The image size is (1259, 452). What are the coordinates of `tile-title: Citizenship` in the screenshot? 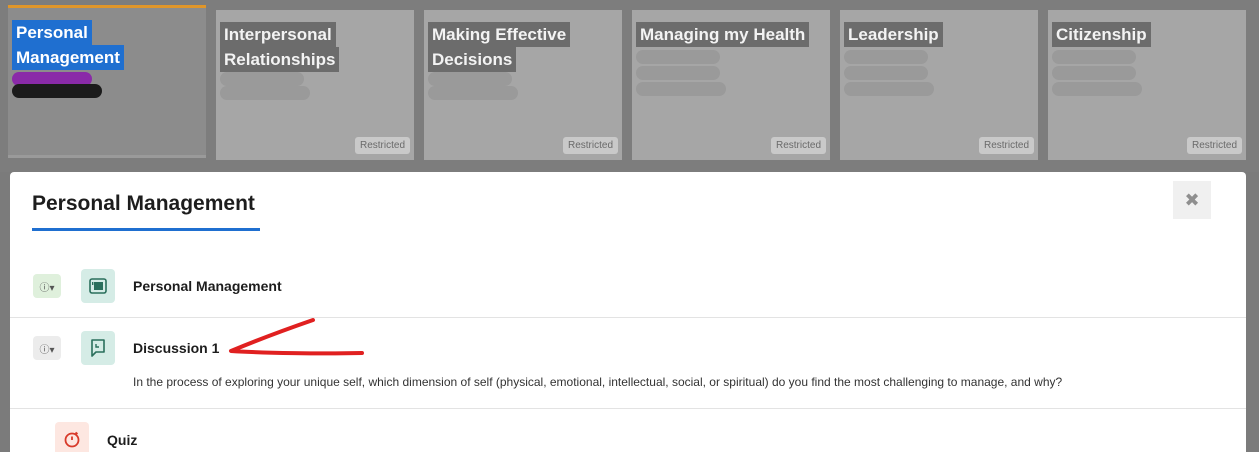 It's located at (1101, 34).